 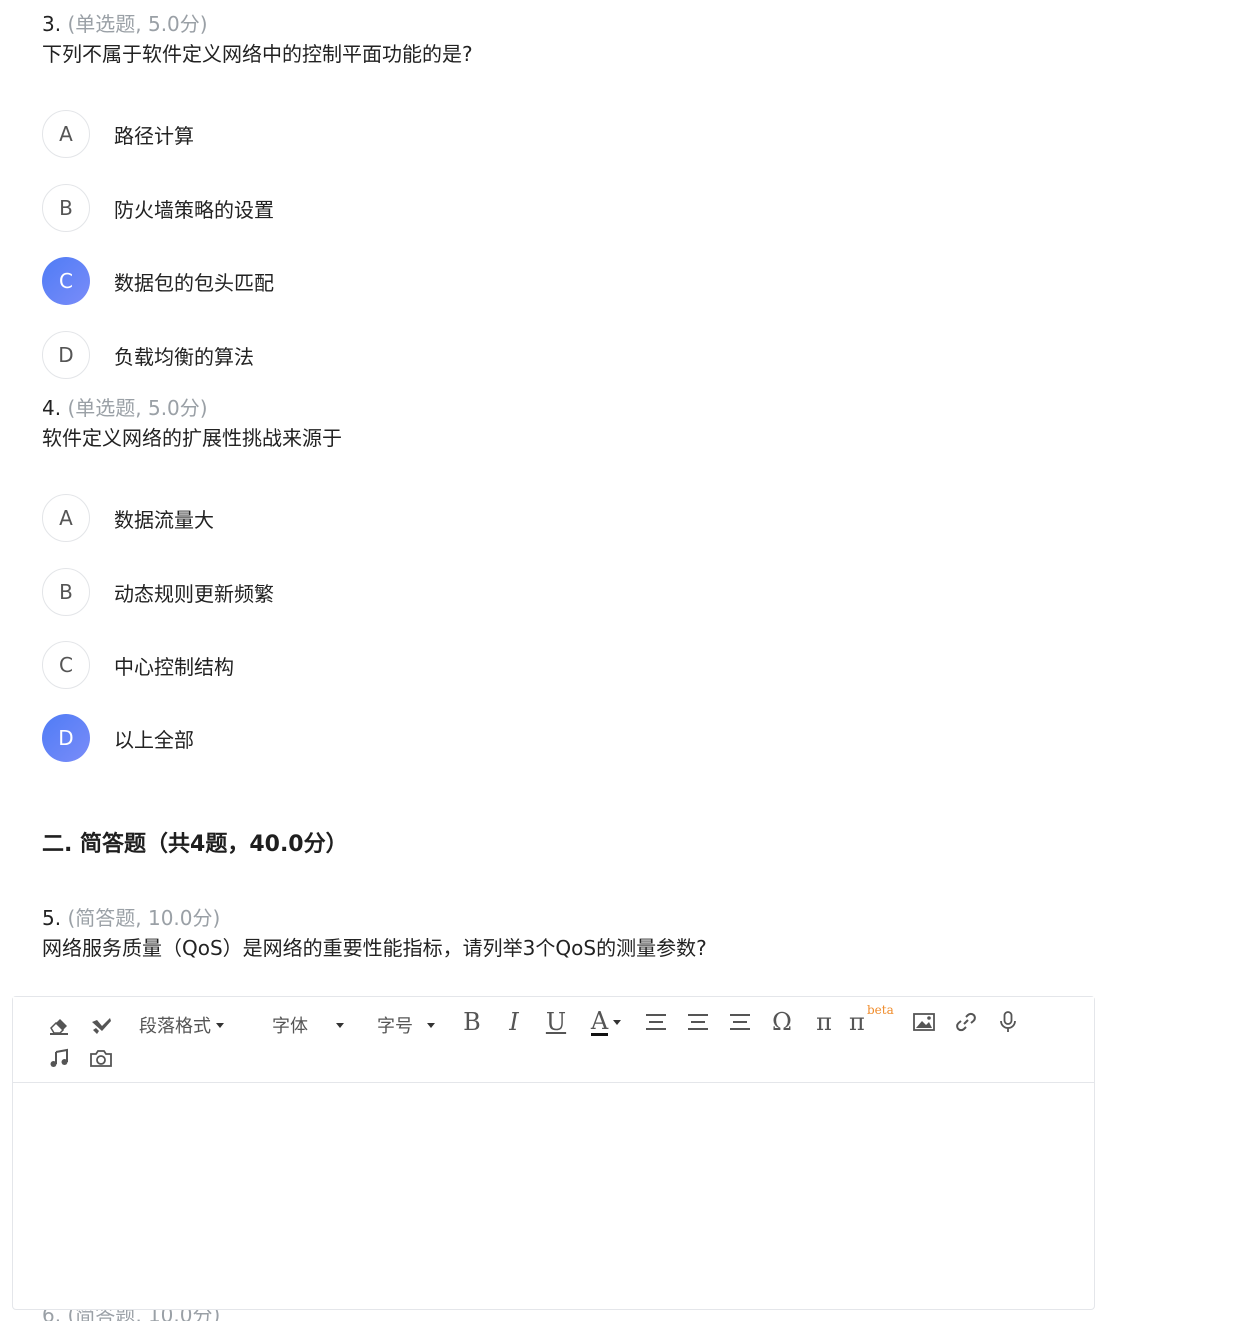 I want to click on question-number: 4., so click(x=52, y=408).